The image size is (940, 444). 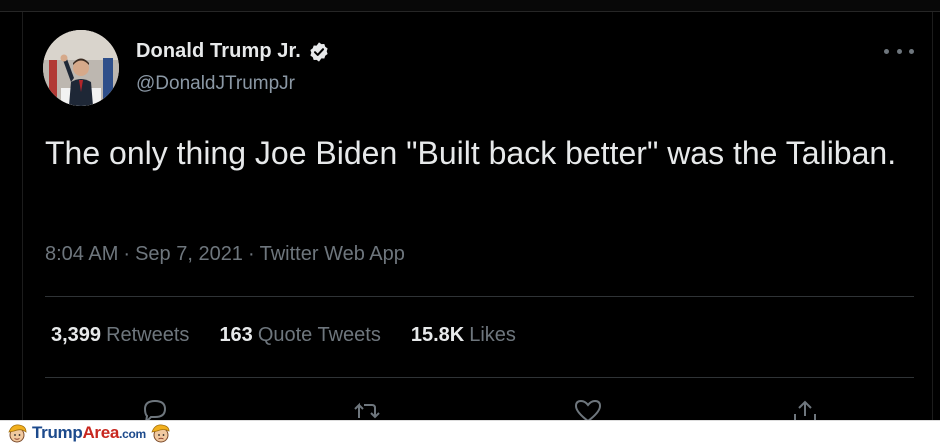 I want to click on watermark-footer: TrumpArea.com, so click(x=470, y=432).